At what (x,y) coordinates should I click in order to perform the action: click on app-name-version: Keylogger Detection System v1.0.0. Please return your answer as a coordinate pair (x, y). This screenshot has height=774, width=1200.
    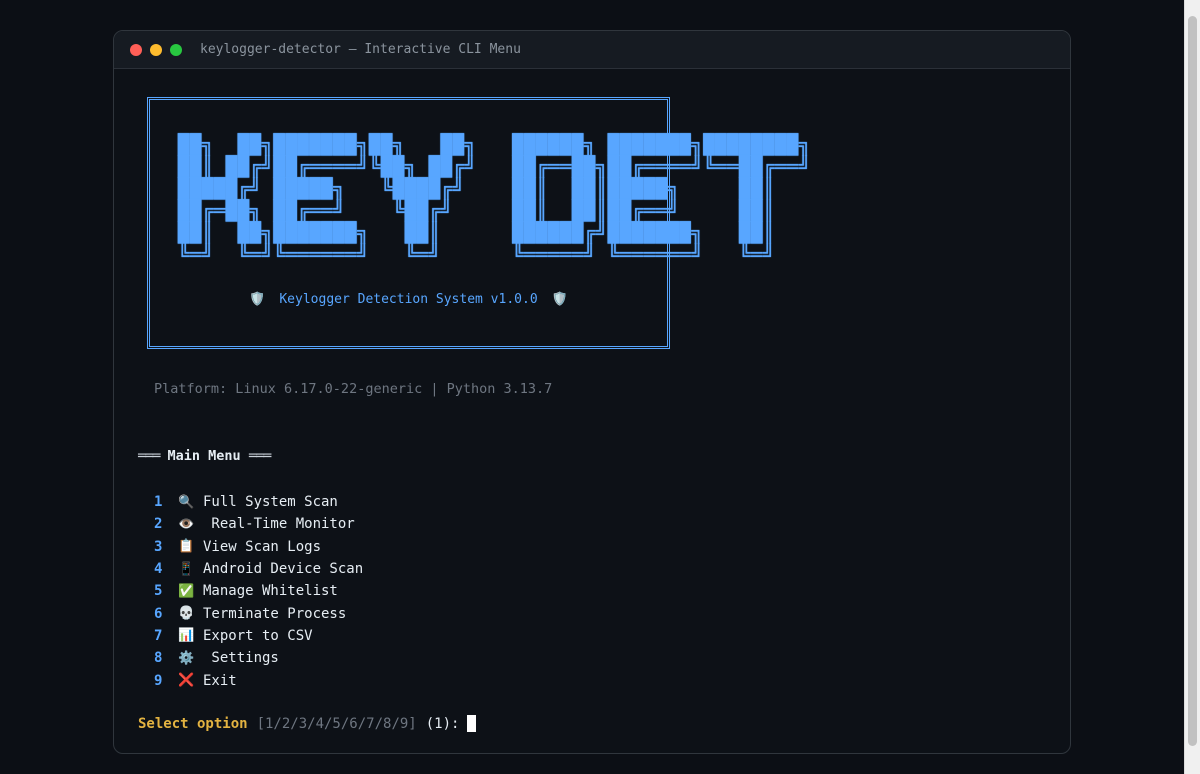
    Looking at the image, I should click on (408, 299).